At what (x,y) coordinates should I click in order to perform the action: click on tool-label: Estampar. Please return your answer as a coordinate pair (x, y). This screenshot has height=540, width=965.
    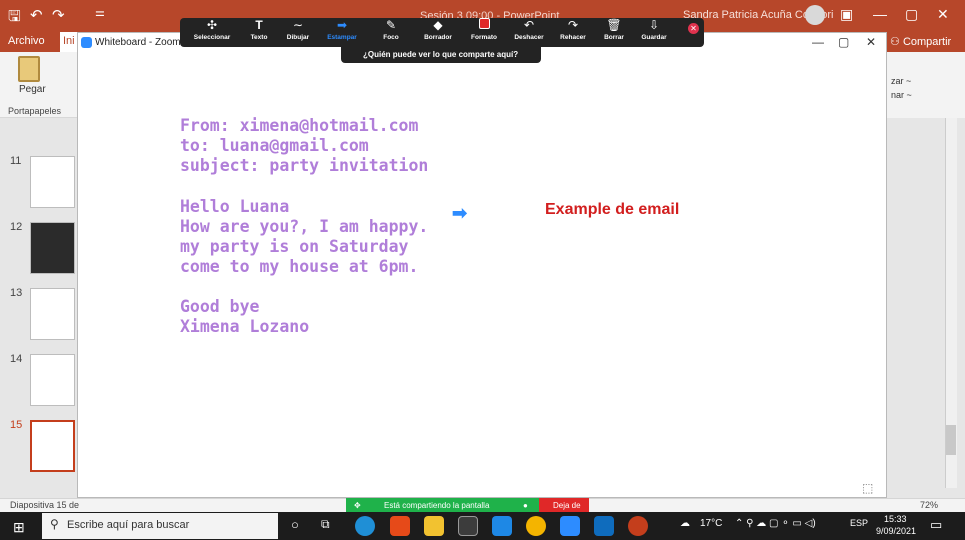
    Looking at the image, I should click on (342, 37).